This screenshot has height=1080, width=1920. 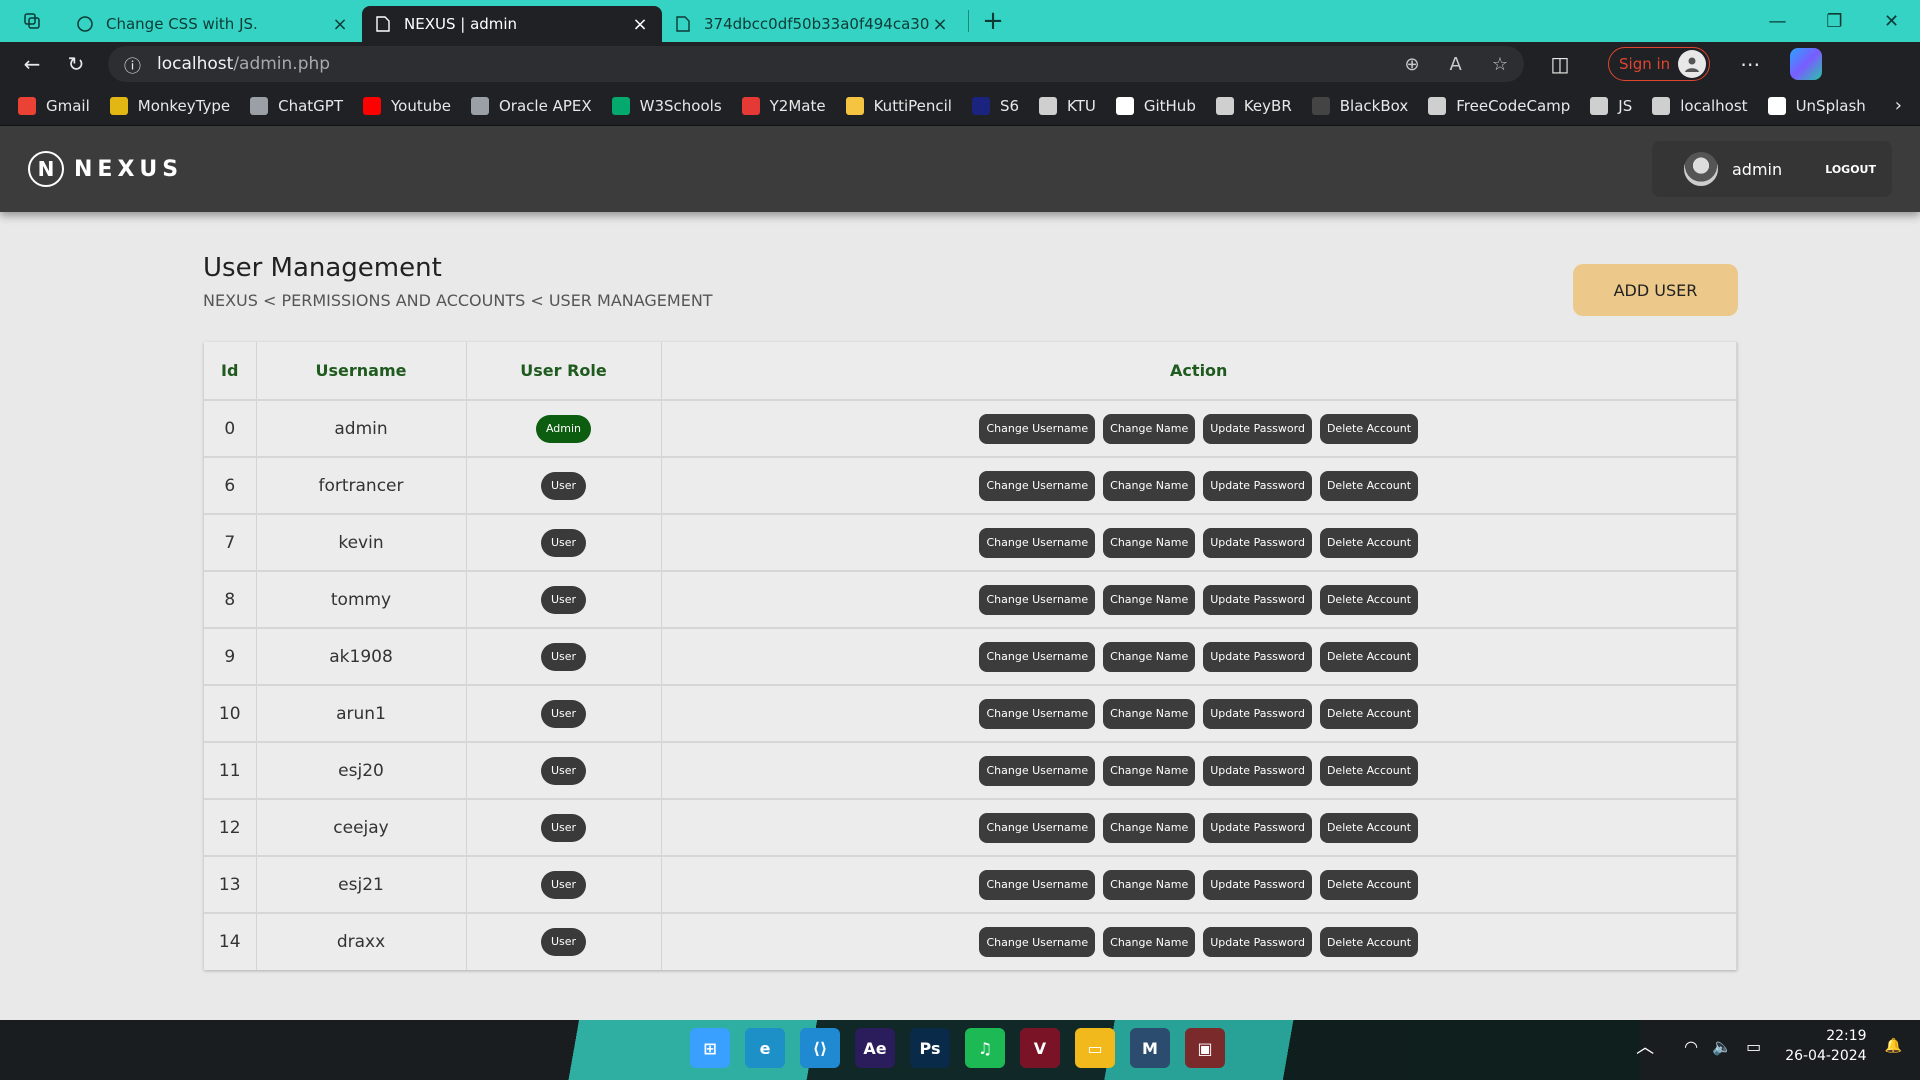 What do you see at coordinates (1645, 1046) in the screenshot?
I see `chevron-up-icon: ︿` at bounding box center [1645, 1046].